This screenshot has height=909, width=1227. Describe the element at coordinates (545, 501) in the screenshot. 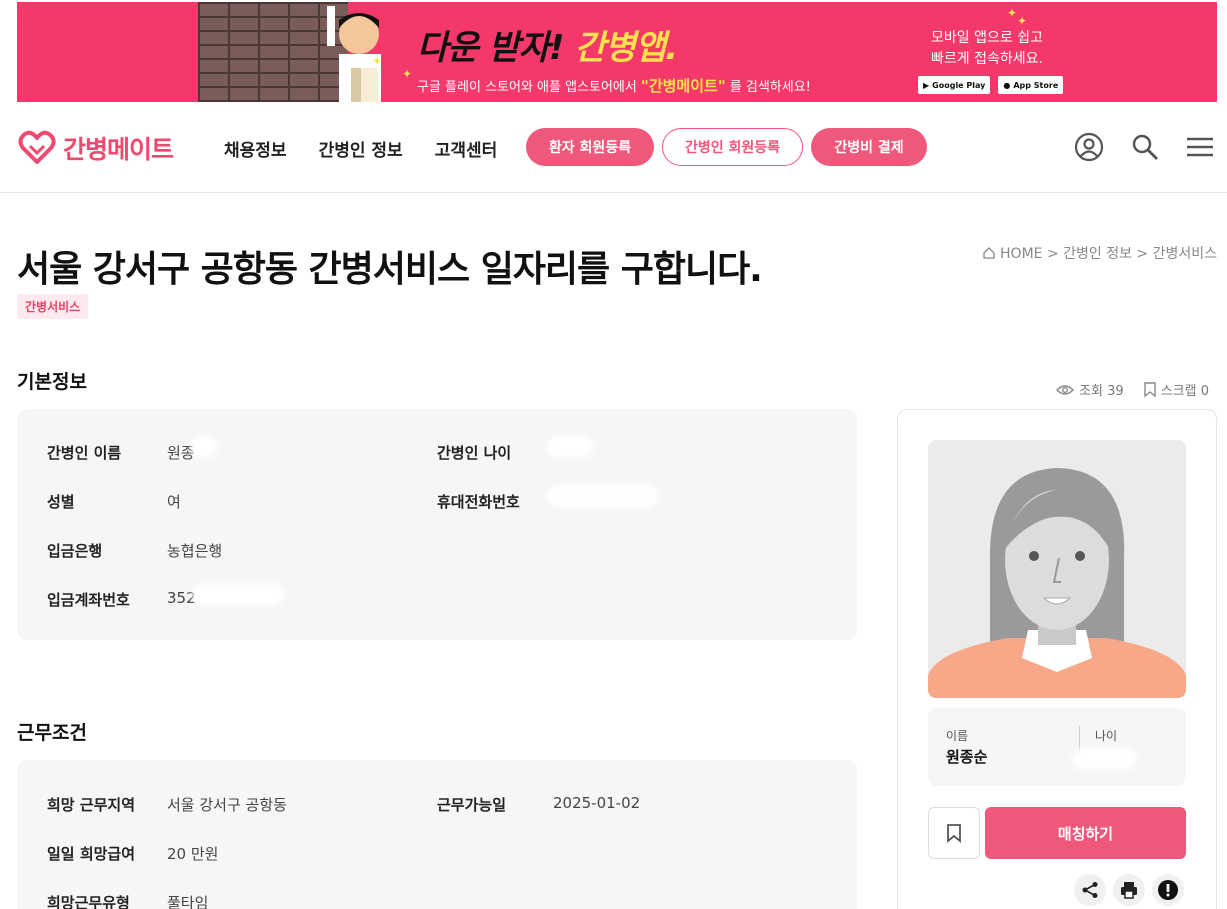

I see `phone-row: 휴대전화번호` at that location.